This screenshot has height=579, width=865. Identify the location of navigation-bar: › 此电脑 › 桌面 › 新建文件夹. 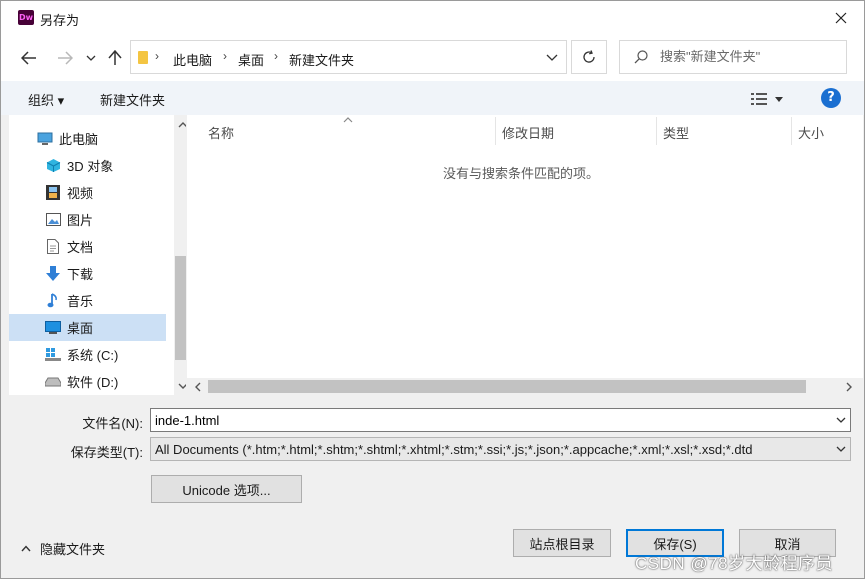
(432, 58).